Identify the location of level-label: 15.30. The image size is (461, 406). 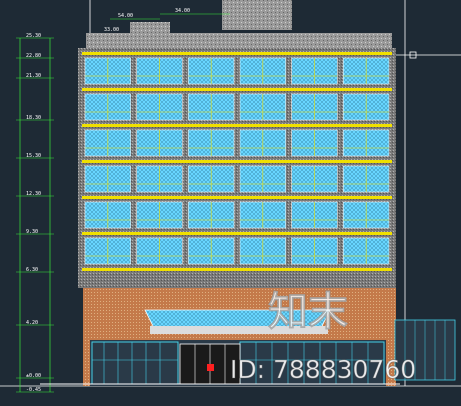
(33, 156).